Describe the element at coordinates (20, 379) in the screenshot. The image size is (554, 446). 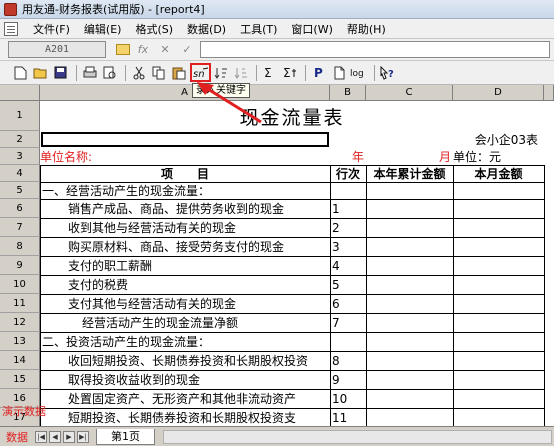
I see `row-header: 15` at that location.